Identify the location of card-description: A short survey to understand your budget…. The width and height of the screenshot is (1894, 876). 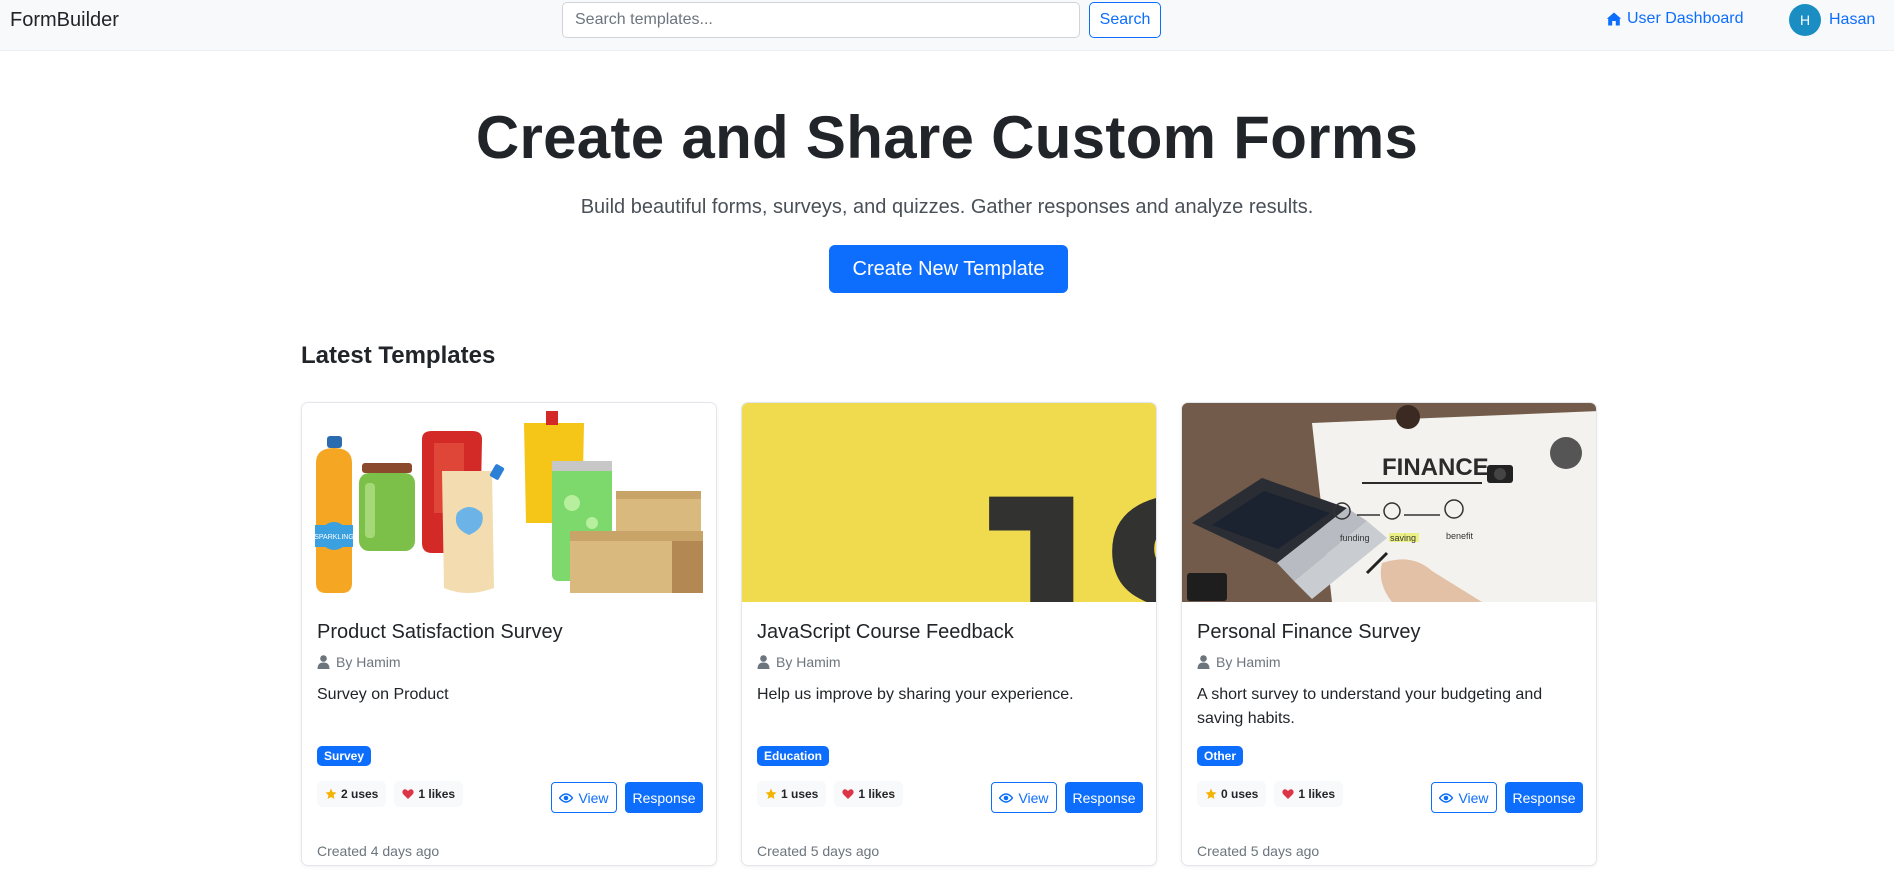
(1370, 706).